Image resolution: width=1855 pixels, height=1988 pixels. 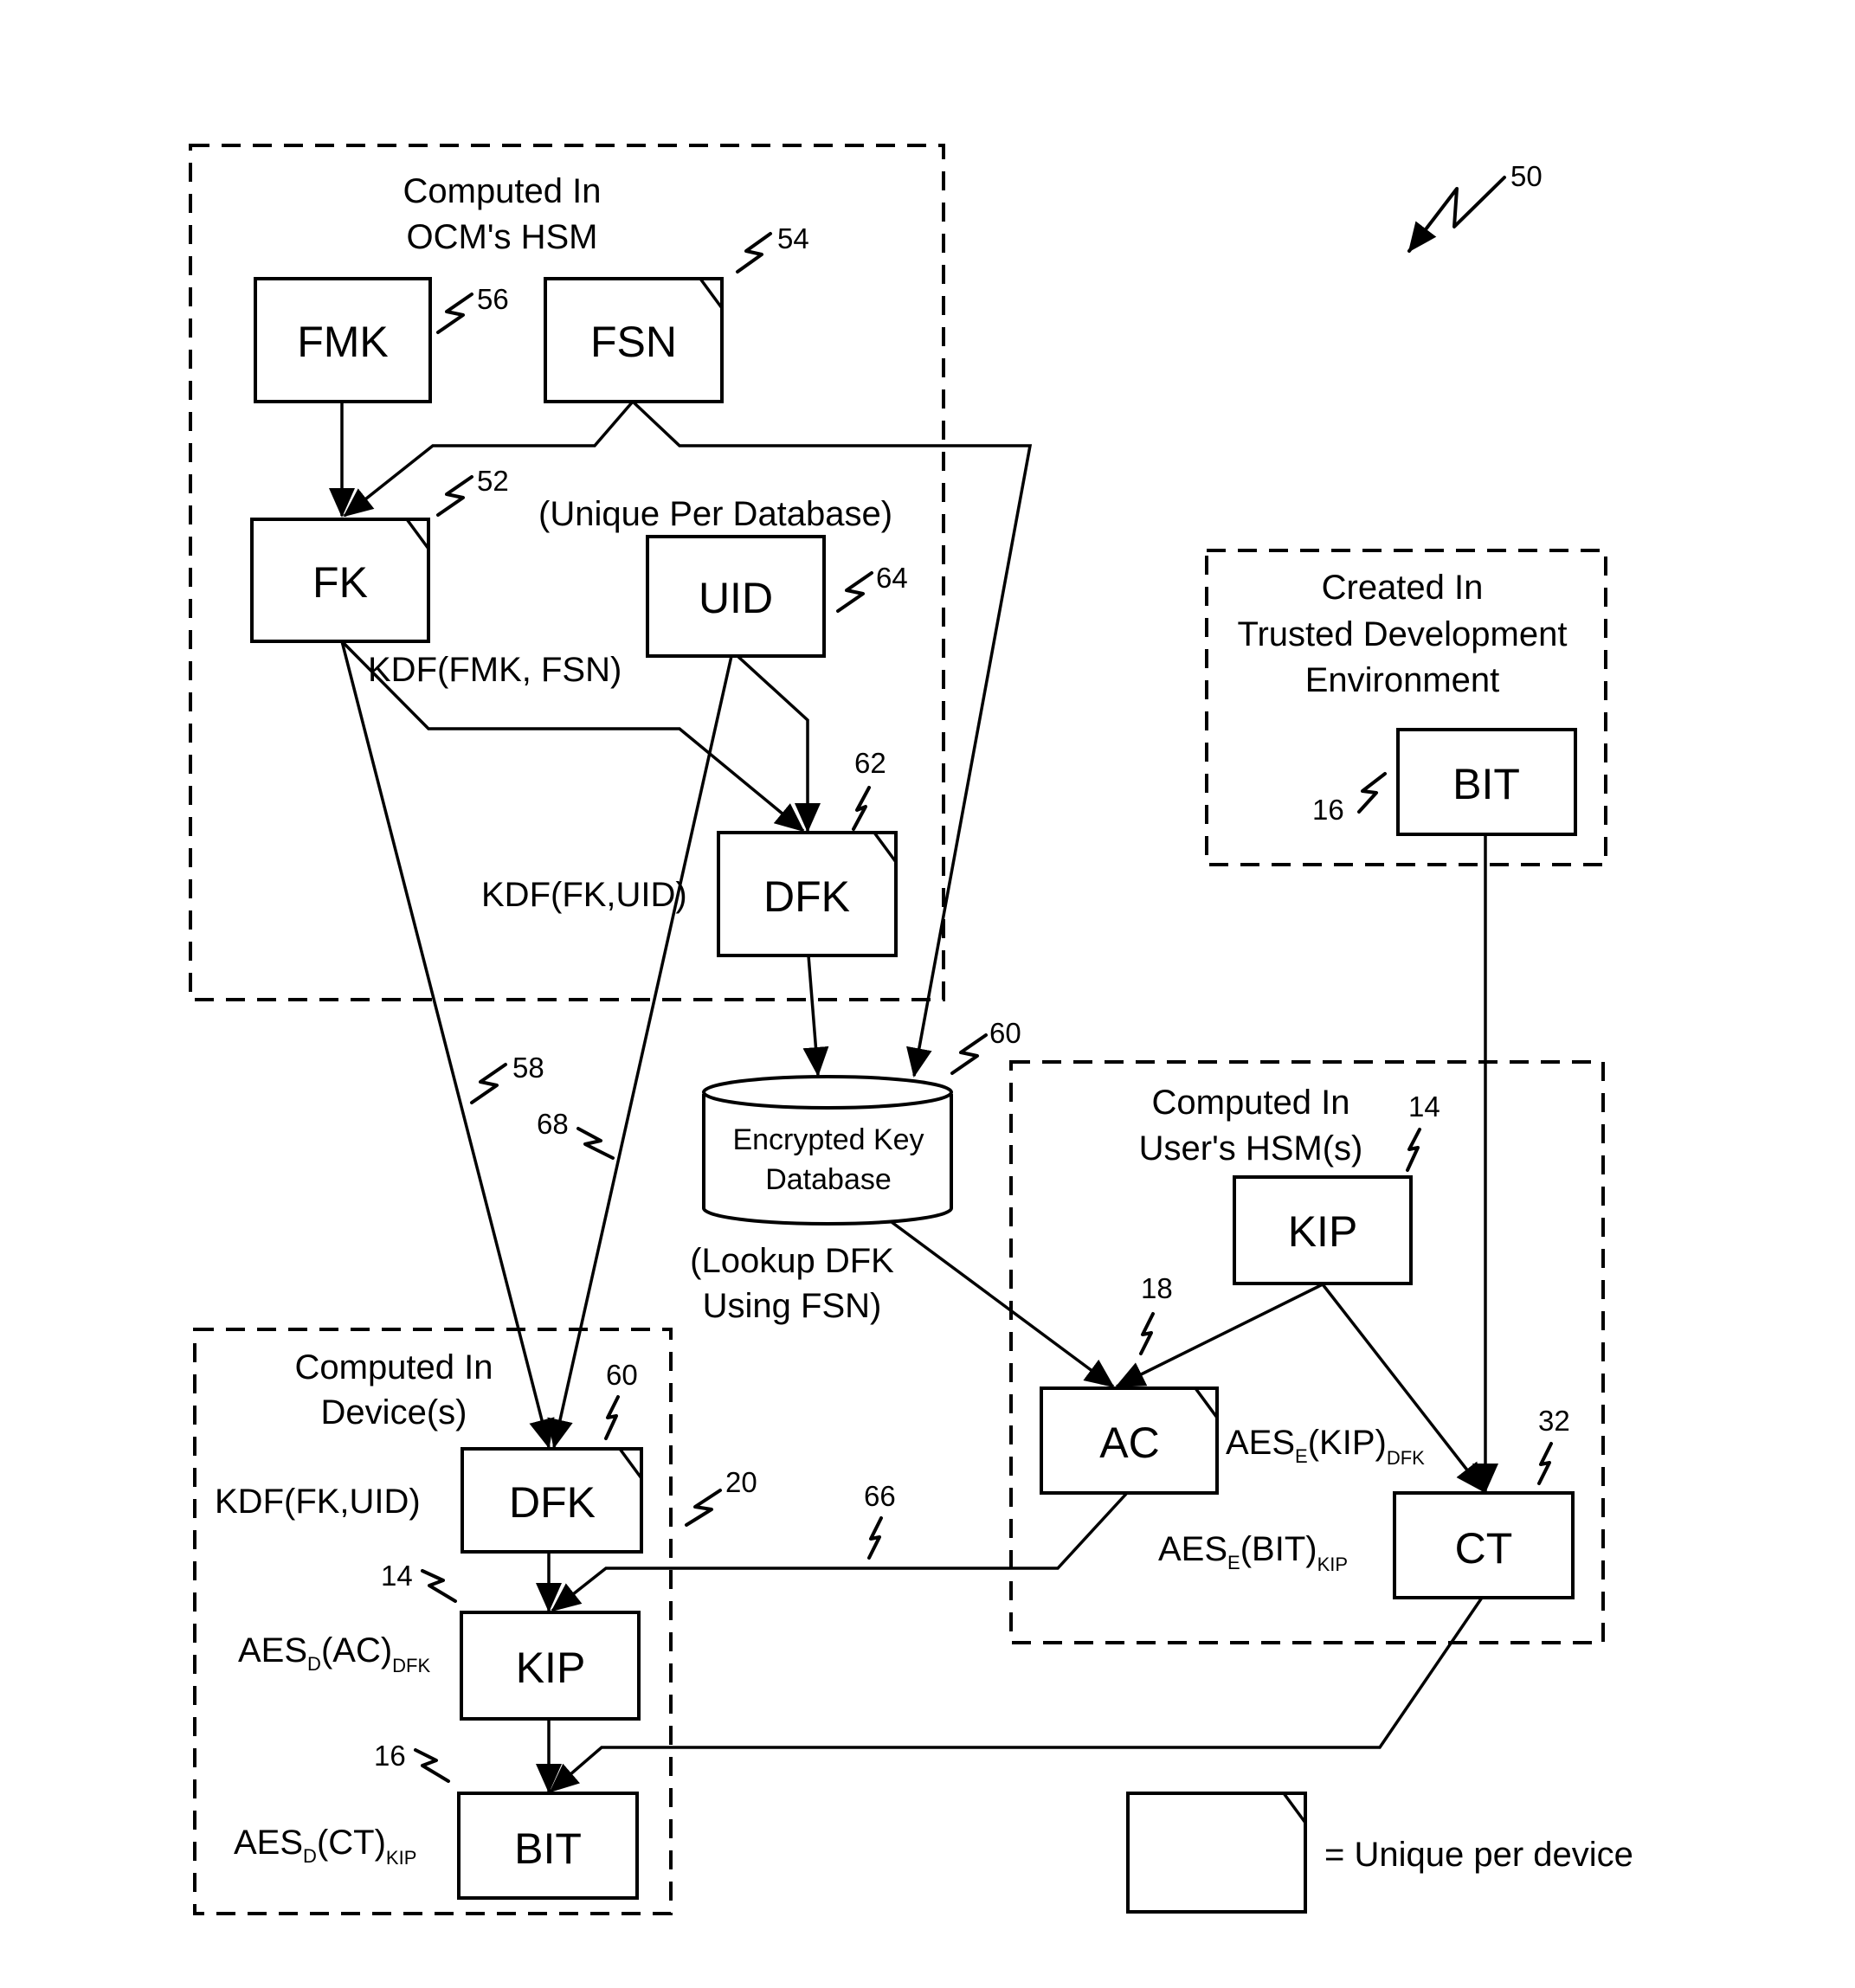 I want to click on node-dfk-ocm-label: DFK, so click(x=806, y=896).